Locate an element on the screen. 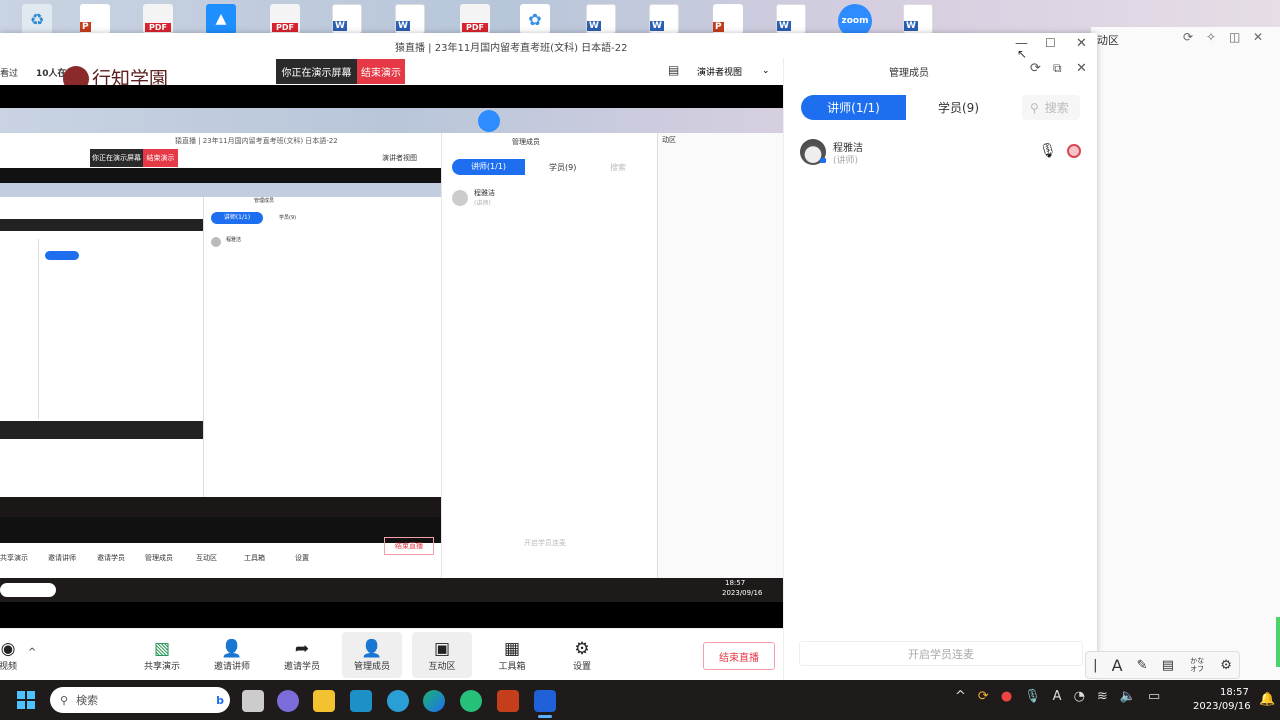  deep-members-panel: 管理成员 讲师(1/1) 学员(9) 程雅洁 is located at coordinates (278, 347).